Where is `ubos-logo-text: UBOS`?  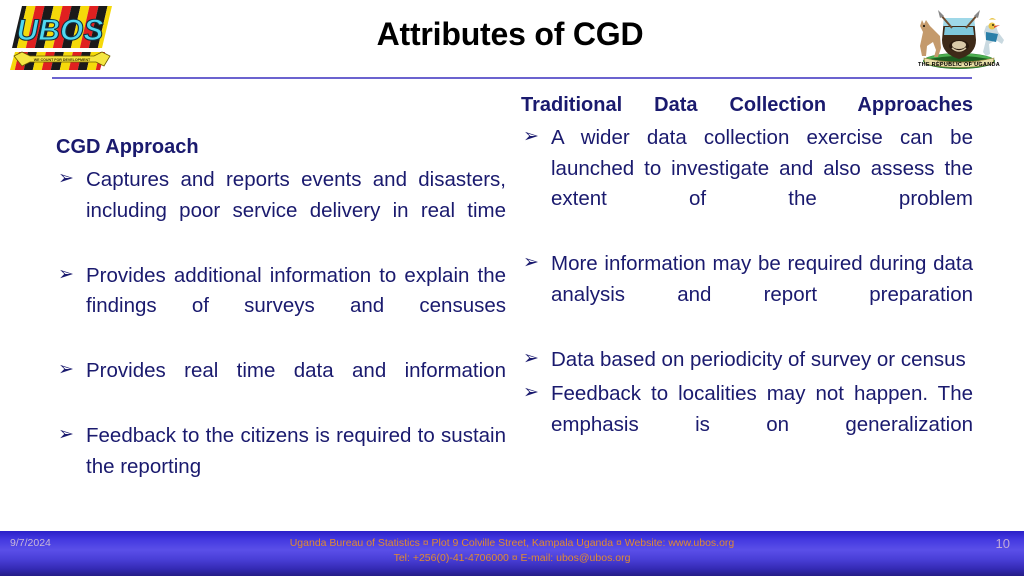
ubos-logo-text: UBOS is located at coordinates (60, 30).